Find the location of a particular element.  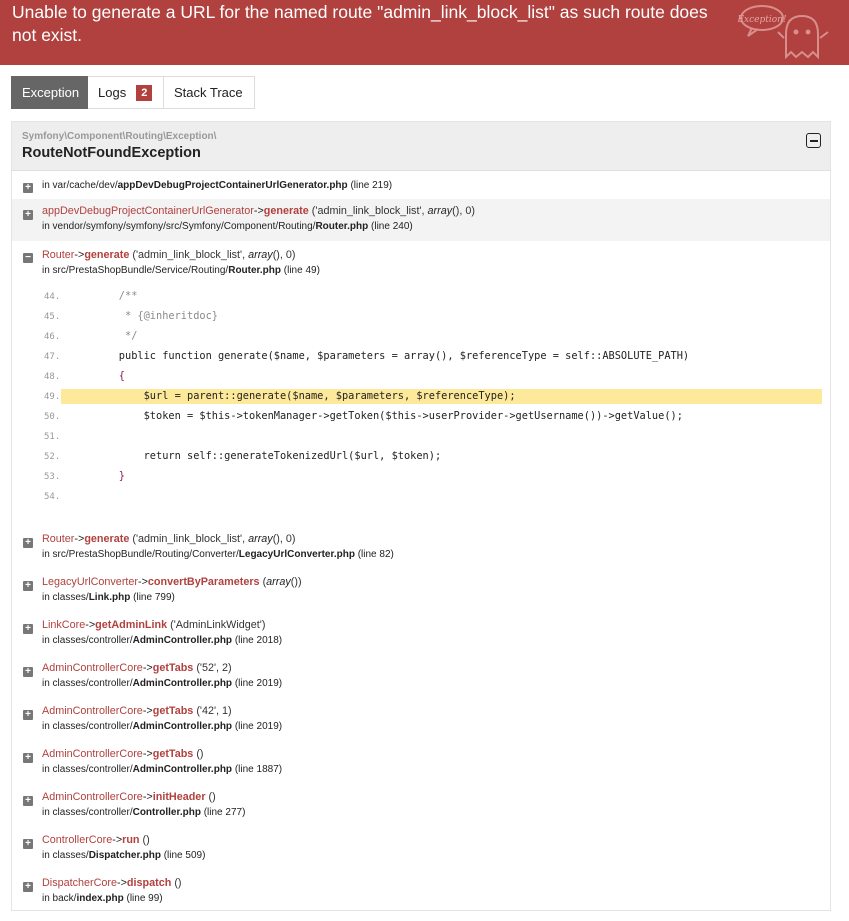

code-line: 51. is located at coordinates (52, 437).